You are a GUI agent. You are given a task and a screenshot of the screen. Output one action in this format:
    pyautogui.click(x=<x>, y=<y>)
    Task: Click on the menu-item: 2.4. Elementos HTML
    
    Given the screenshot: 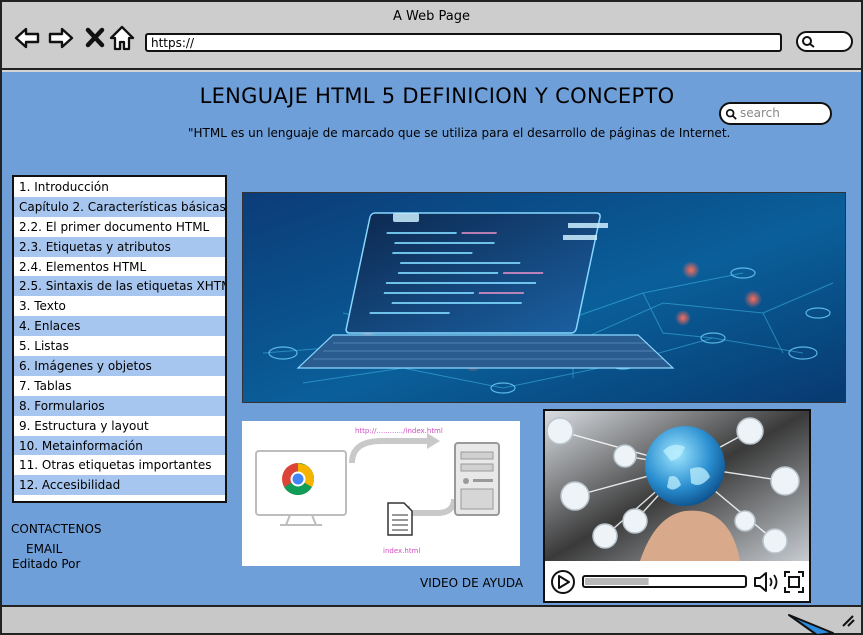 What is the action you would take?
    pyautogui.click(x=119, y=267)
    